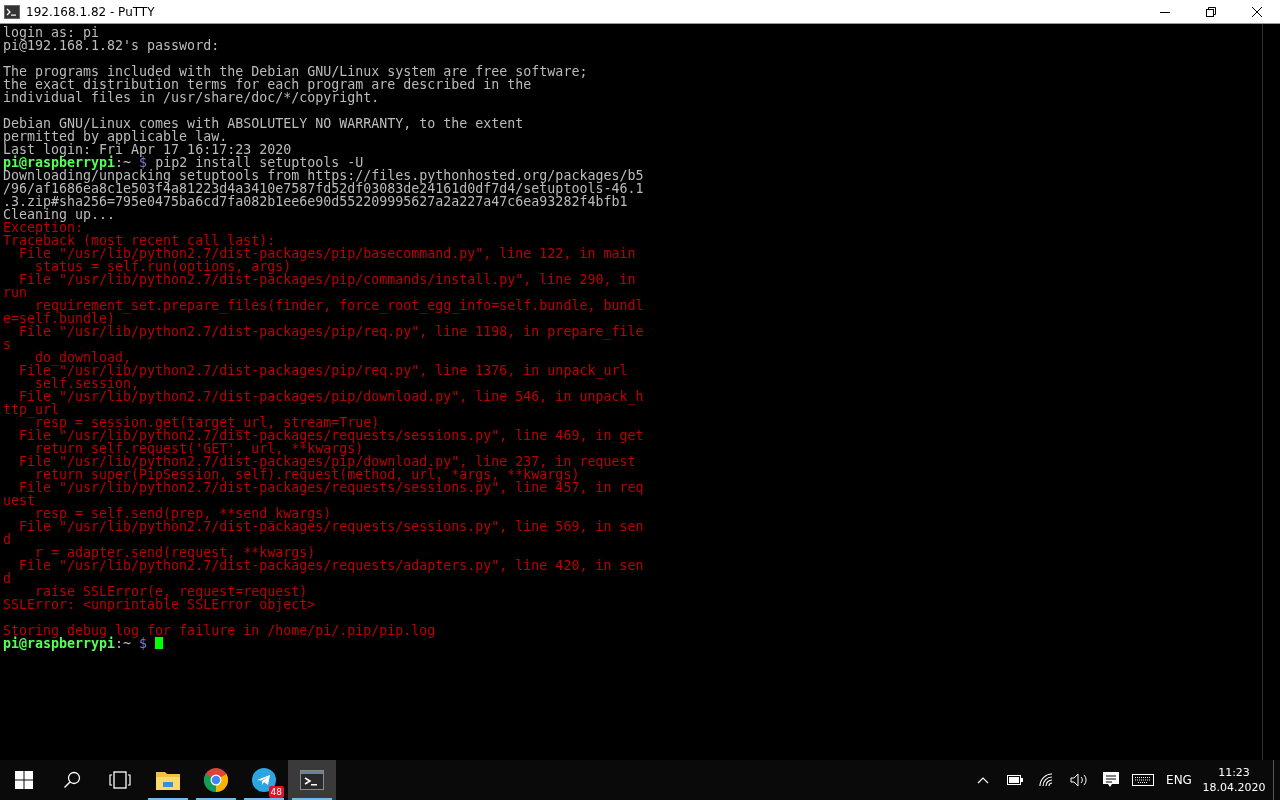 The image size is (1280, 800). Describe the element at coordinates (120, 780) in the screenshot. I see `task-view-icon` at that location.